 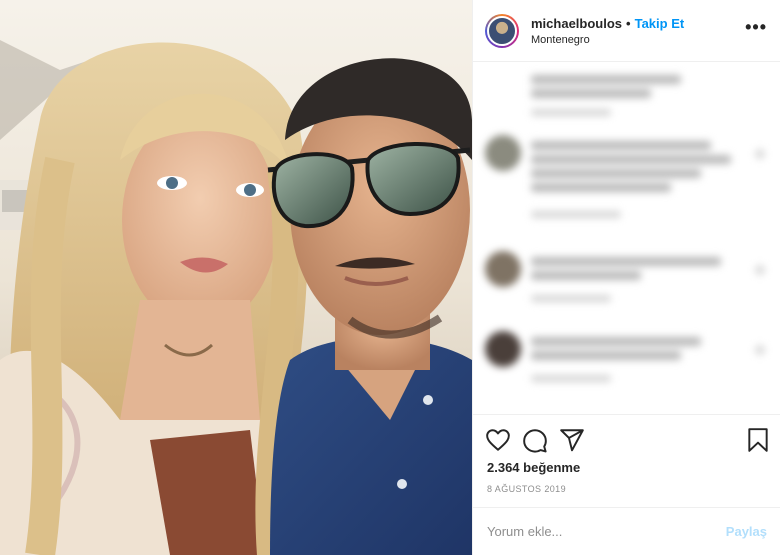 What do you see at coordinates (535, 440) in the screenshot?
I see `comment-icon` at bounding box center [535, 440].